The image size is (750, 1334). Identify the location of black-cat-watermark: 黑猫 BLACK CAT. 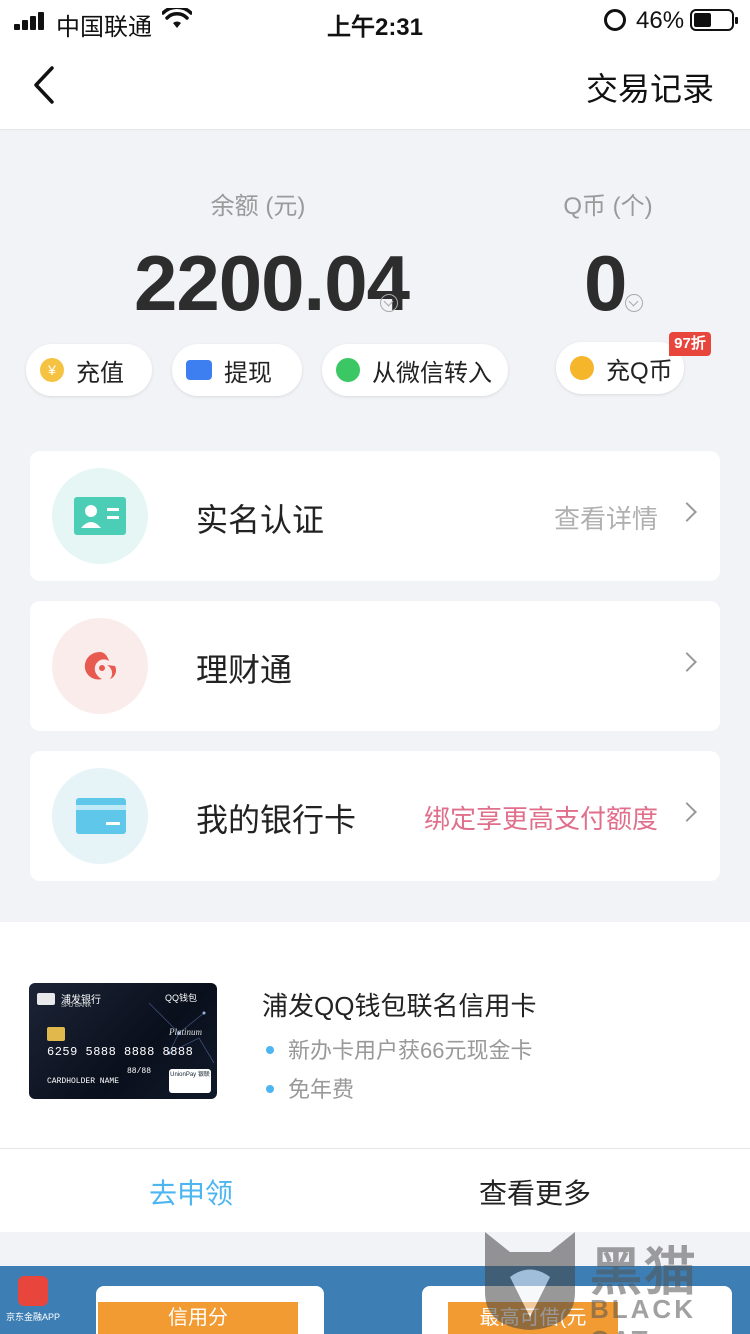
(615, 1278).